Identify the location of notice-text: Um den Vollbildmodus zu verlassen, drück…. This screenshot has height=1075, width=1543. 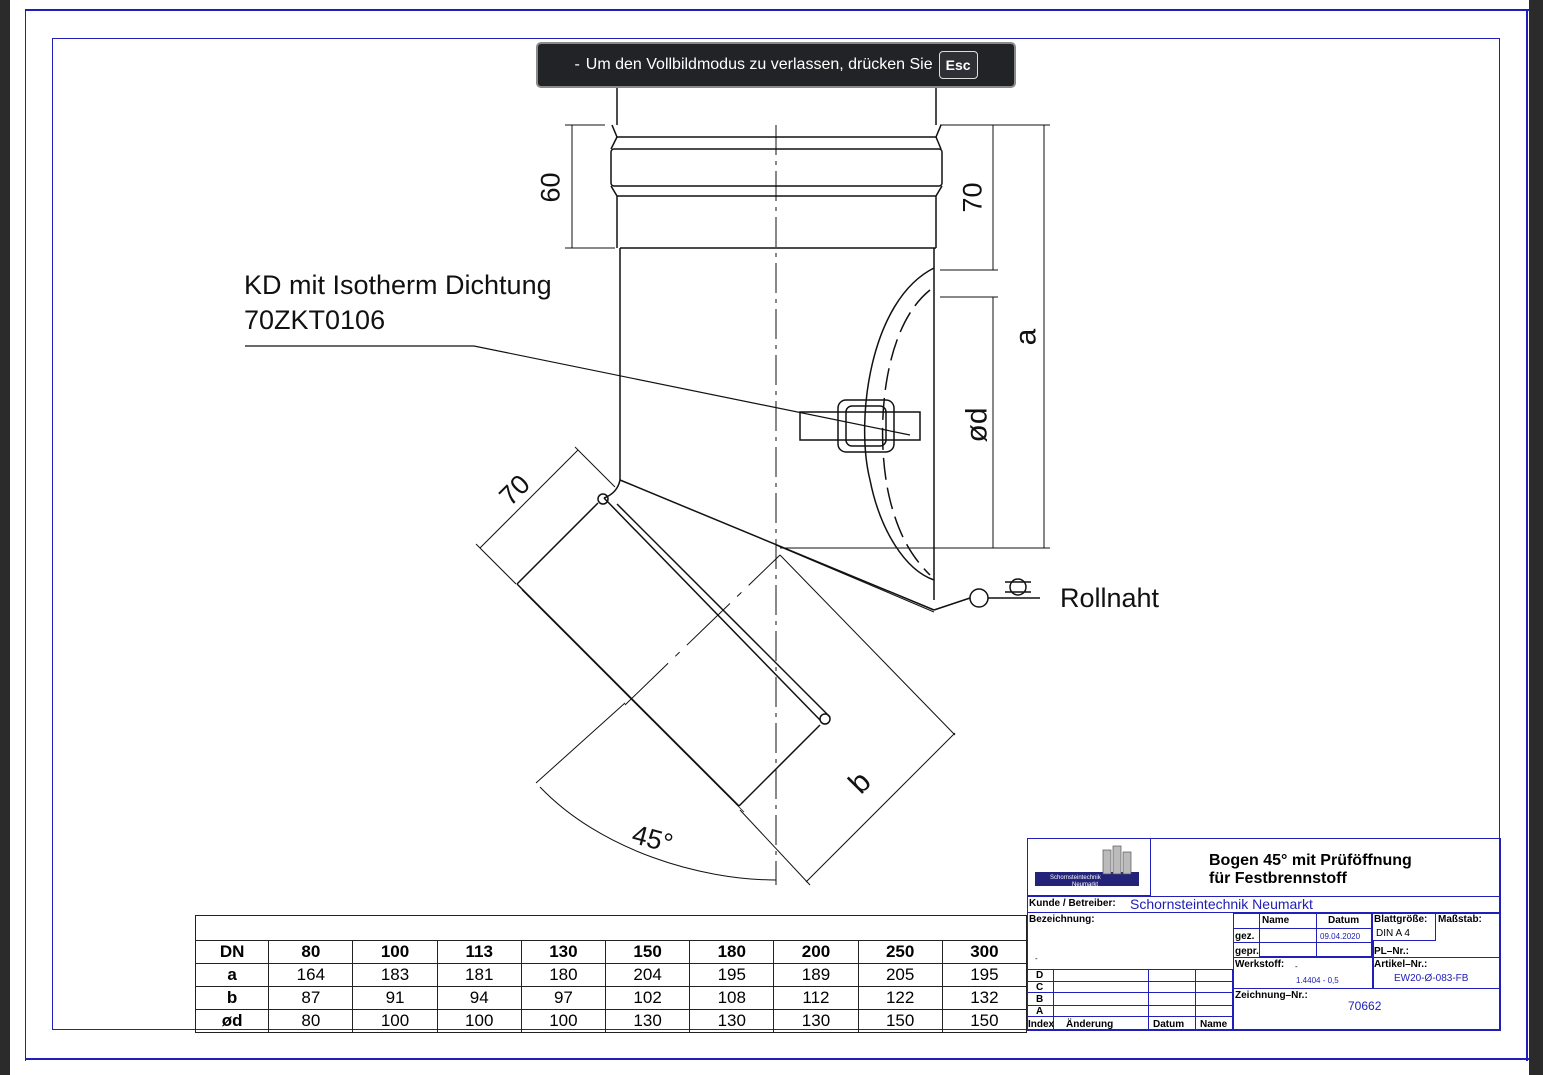
(759, 64).